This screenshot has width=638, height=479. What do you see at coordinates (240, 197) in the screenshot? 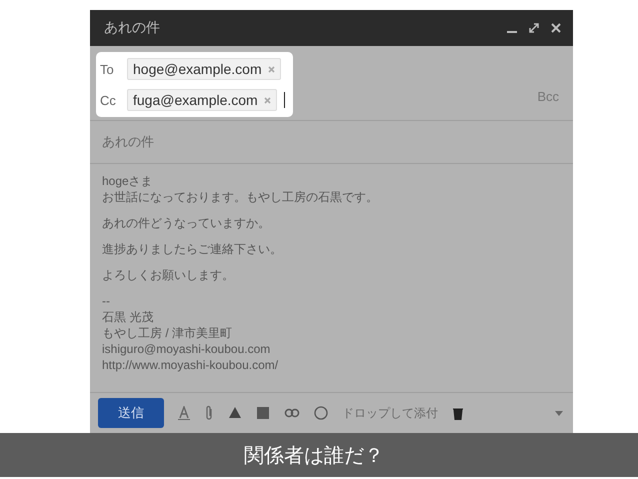
I see `body-text: お世話になっております。もやし工房の石黒です。` at bounding box center [240, 197].